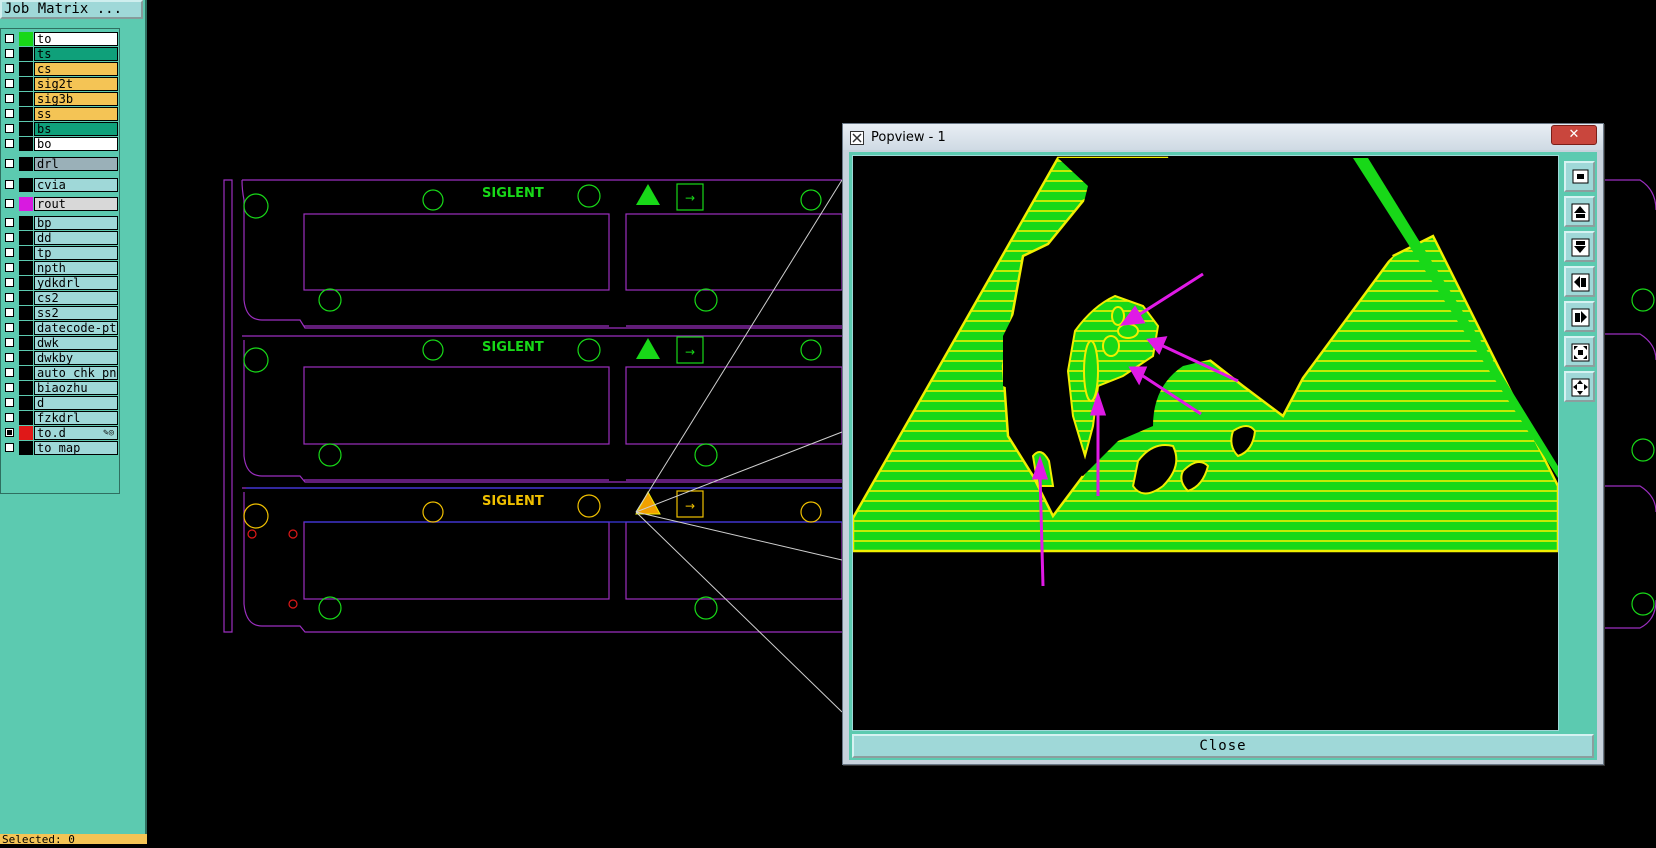 This screenshot has width=1656, height=848. I want to click on fit-view-button, so click(1579, 351).